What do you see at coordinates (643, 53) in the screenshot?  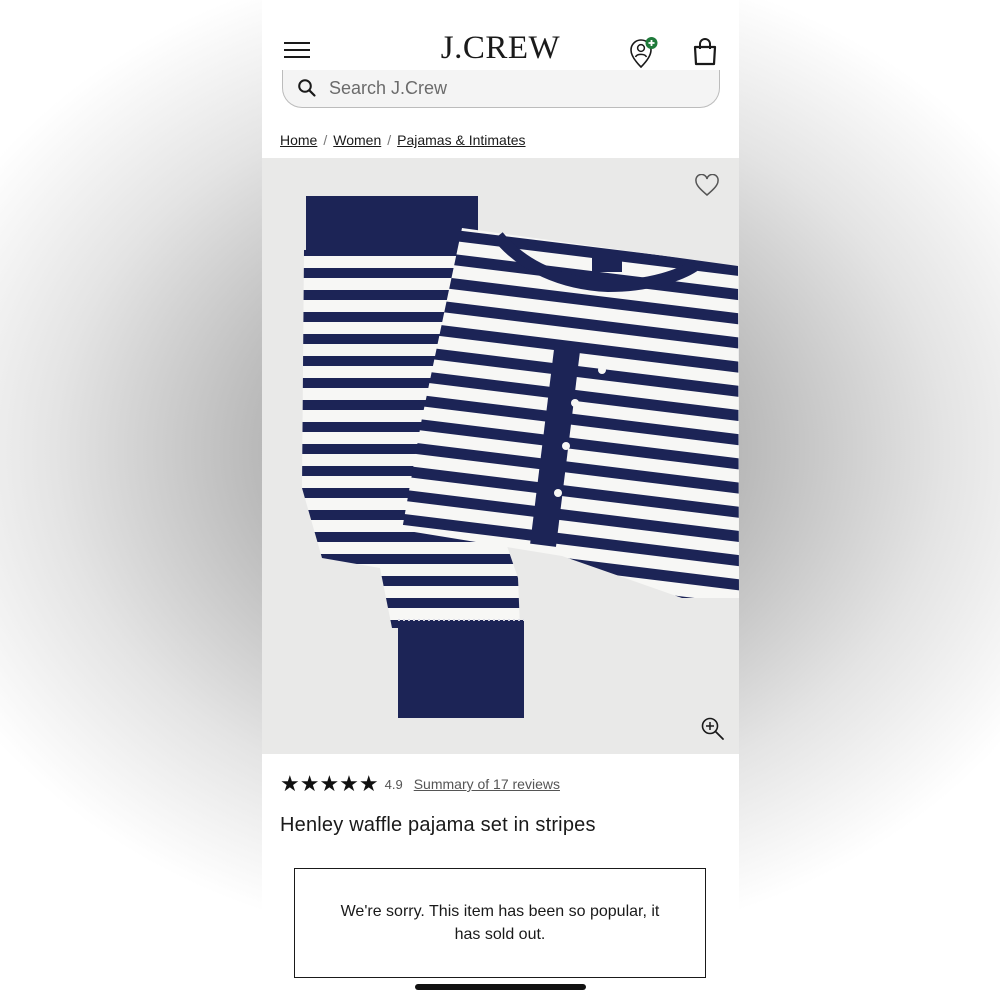 I see `account-location-icon` at bounding box center [643, 53].